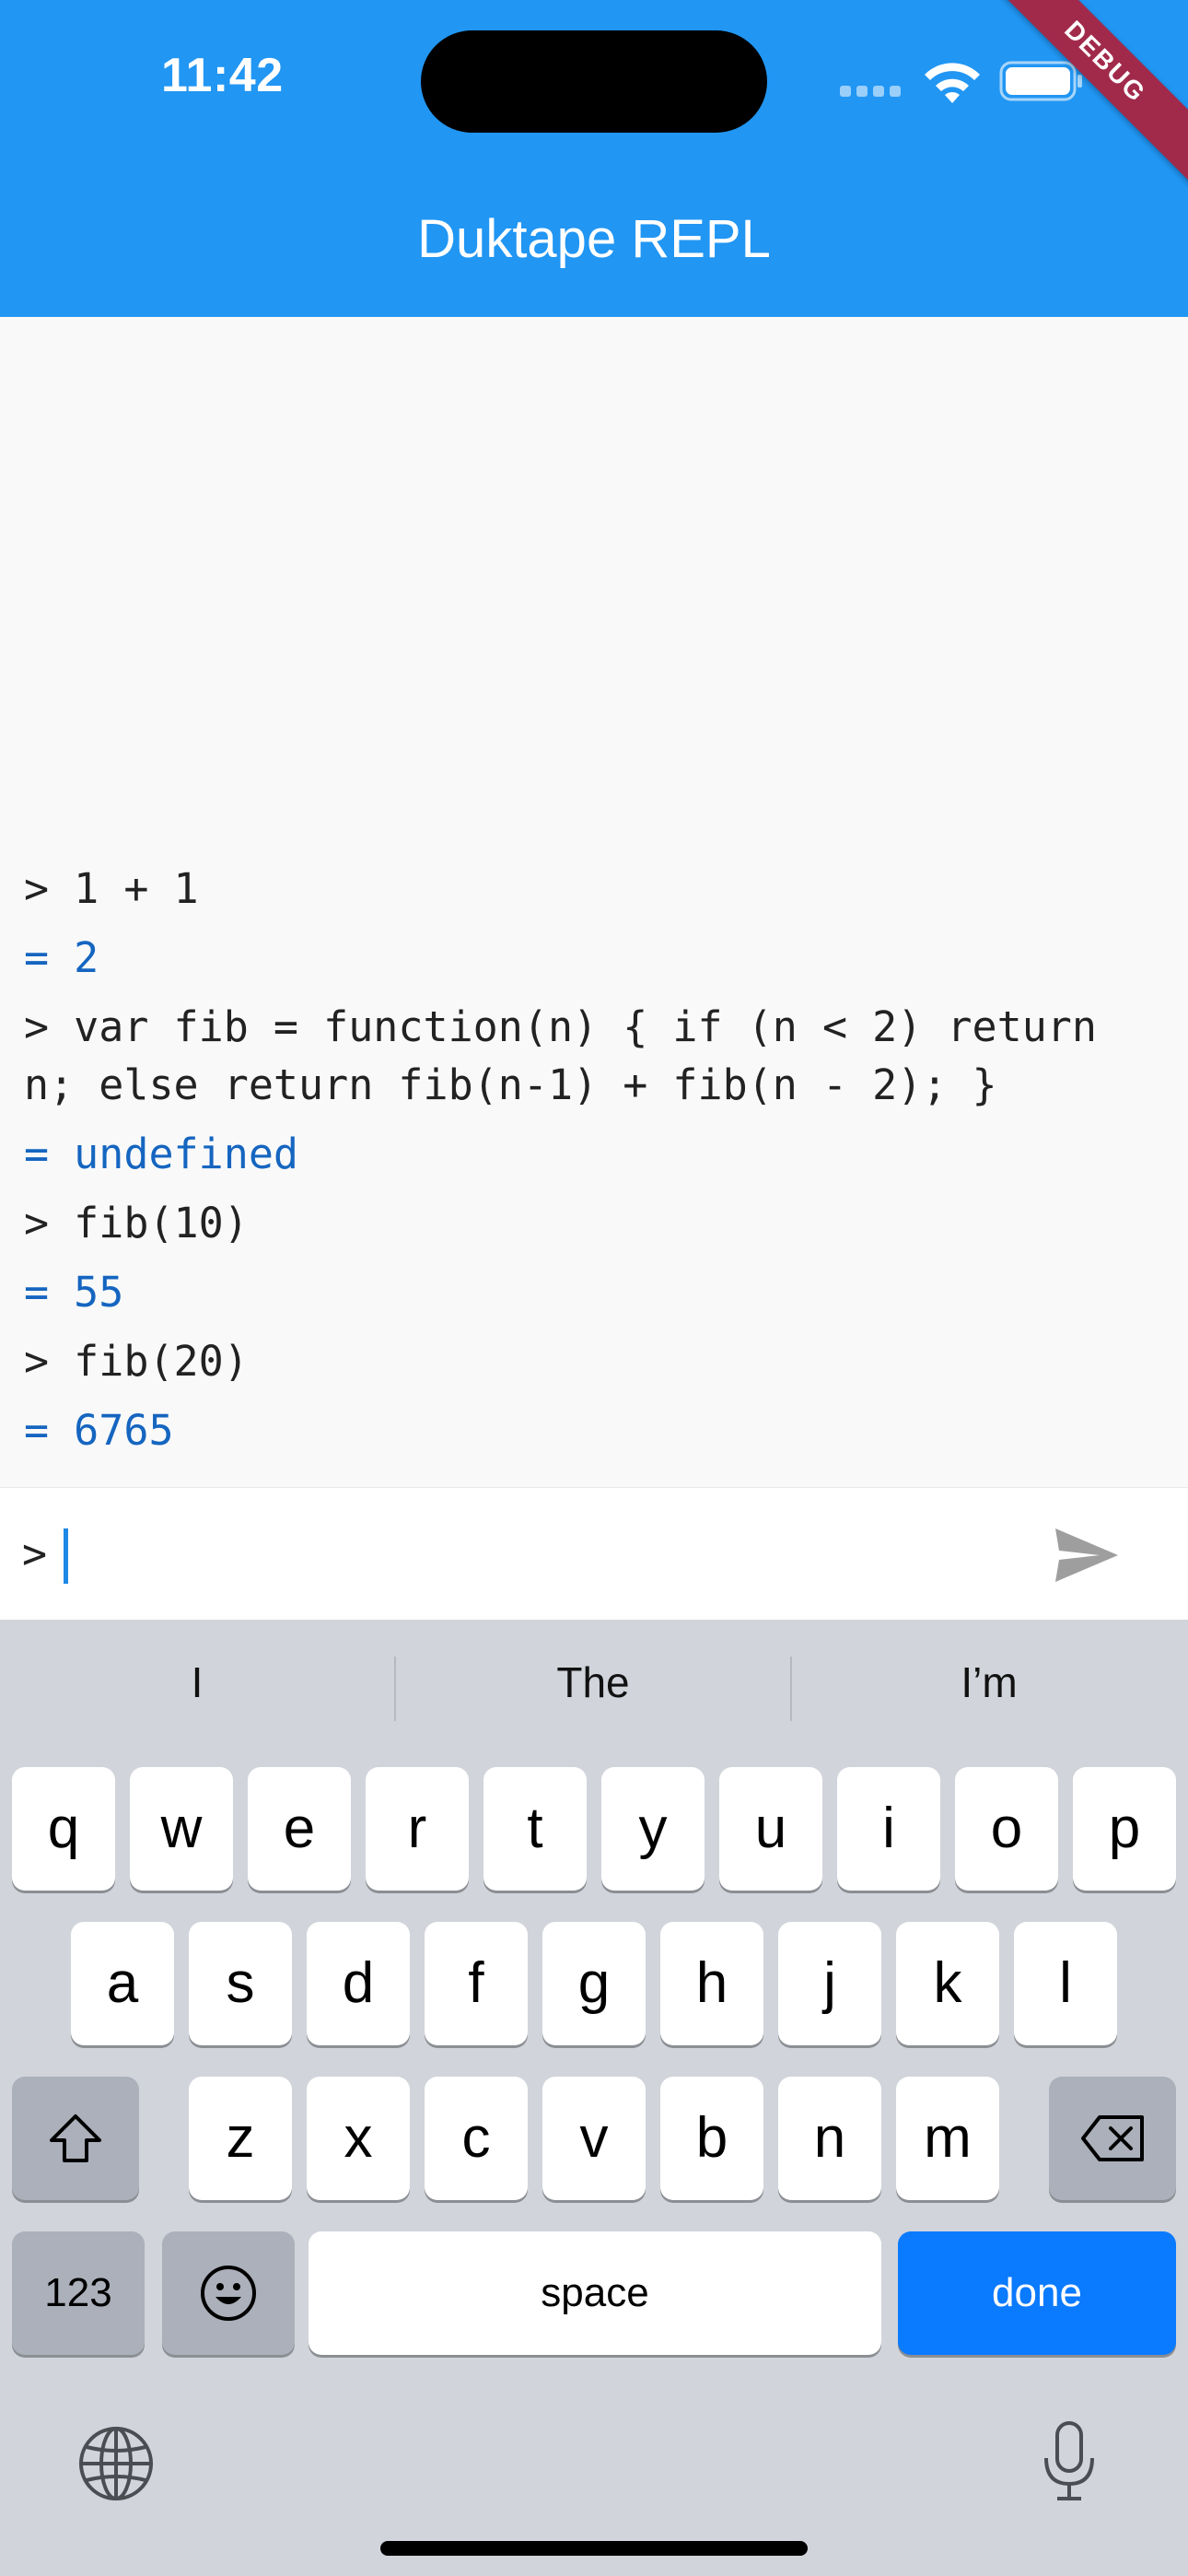 This screenshot has height=2576, width=1188. What do you see at coordinates (299, 1829) in the screenshot?
I see `key-e: e` at bounding box center [299, 1829].